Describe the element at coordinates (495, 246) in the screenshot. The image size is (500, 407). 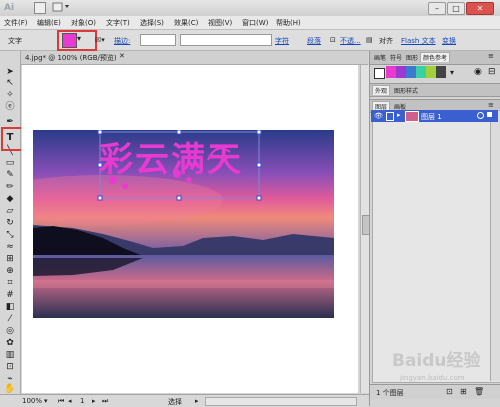
I see `layers-scrollbar` at that location.